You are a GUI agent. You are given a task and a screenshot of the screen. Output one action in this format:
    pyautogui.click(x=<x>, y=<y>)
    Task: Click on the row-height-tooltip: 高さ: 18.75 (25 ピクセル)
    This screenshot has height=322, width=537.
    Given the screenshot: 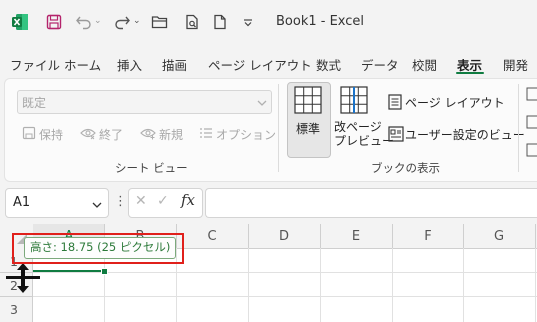 What is the action you would take?
    pyautogui.click(x=100, y=248)
    